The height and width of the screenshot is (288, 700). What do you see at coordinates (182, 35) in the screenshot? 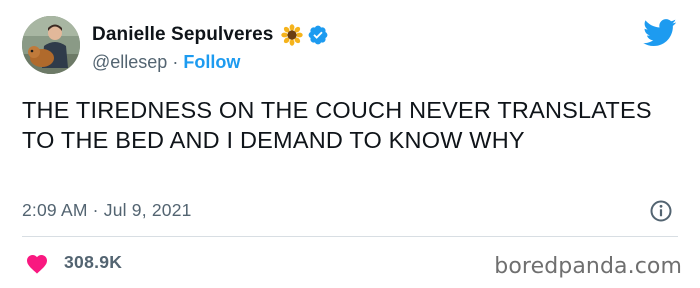
I see `display-name: Danielle Sepulveres` at bounding box center [182, 35].